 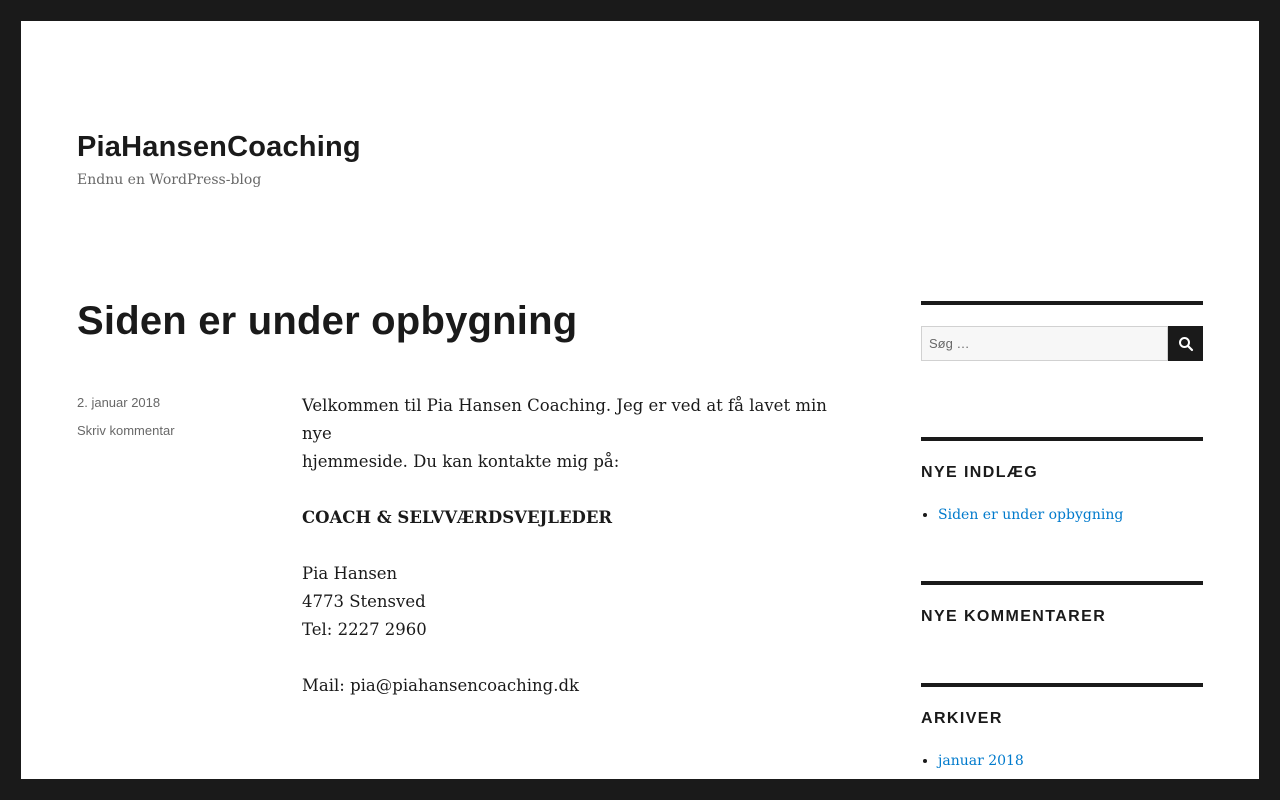 What do you see at coordinates (980, 472) in the screenshot?
I see `recent-posts-title: NYE INDLÆG` at bounding box center [980, 472].